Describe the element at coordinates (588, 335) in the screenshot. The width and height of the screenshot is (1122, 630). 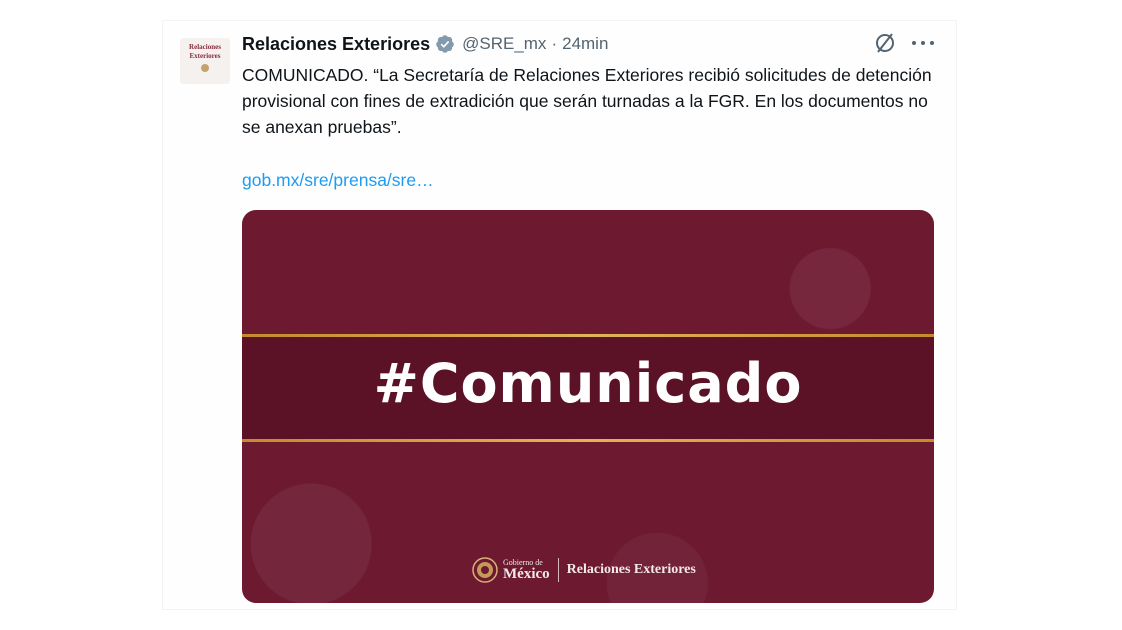
I see `gold-line-top` at that location.